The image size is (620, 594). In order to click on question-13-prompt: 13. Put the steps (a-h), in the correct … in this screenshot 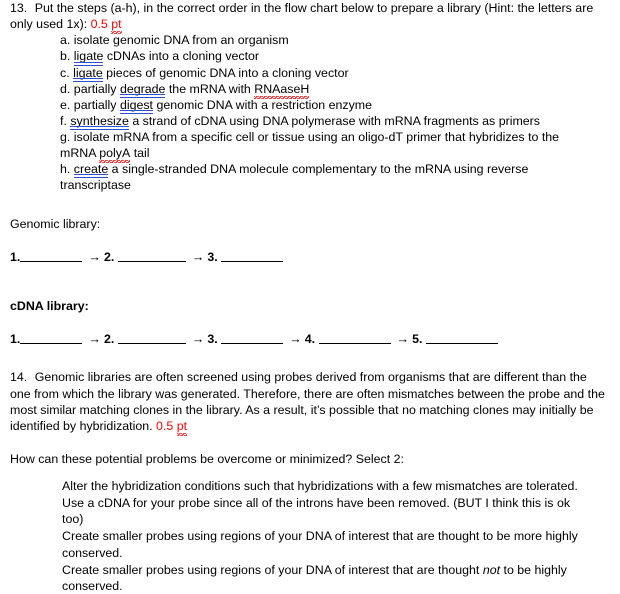, I will do `click(308, 17)`.